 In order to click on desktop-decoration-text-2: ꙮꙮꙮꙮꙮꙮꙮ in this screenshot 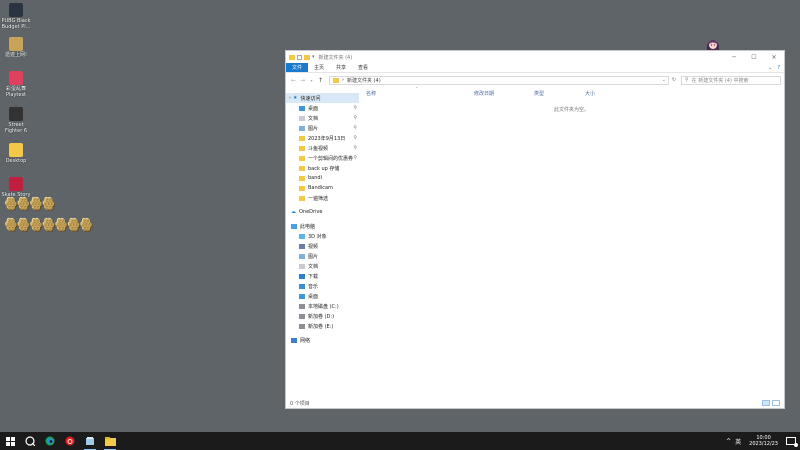, I will do `click(50, 224)`.